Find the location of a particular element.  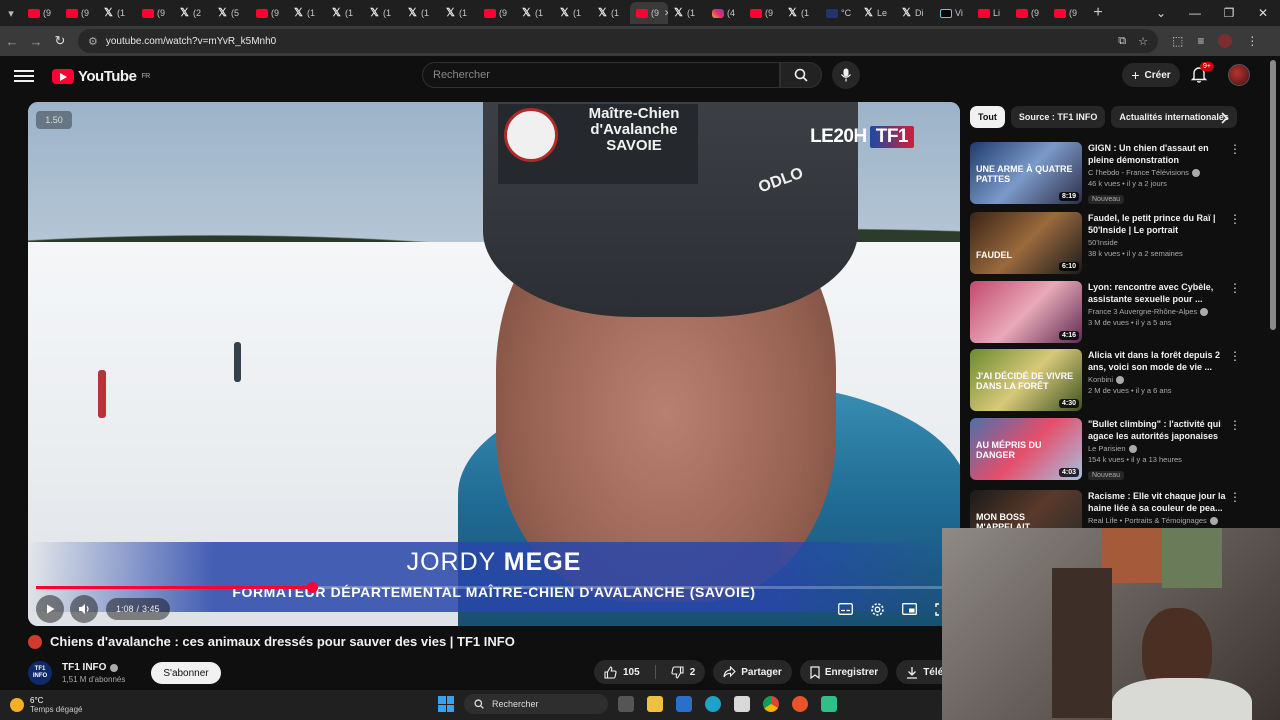

browser-tab: (9 ✕ is located at coordinates (649, 13).